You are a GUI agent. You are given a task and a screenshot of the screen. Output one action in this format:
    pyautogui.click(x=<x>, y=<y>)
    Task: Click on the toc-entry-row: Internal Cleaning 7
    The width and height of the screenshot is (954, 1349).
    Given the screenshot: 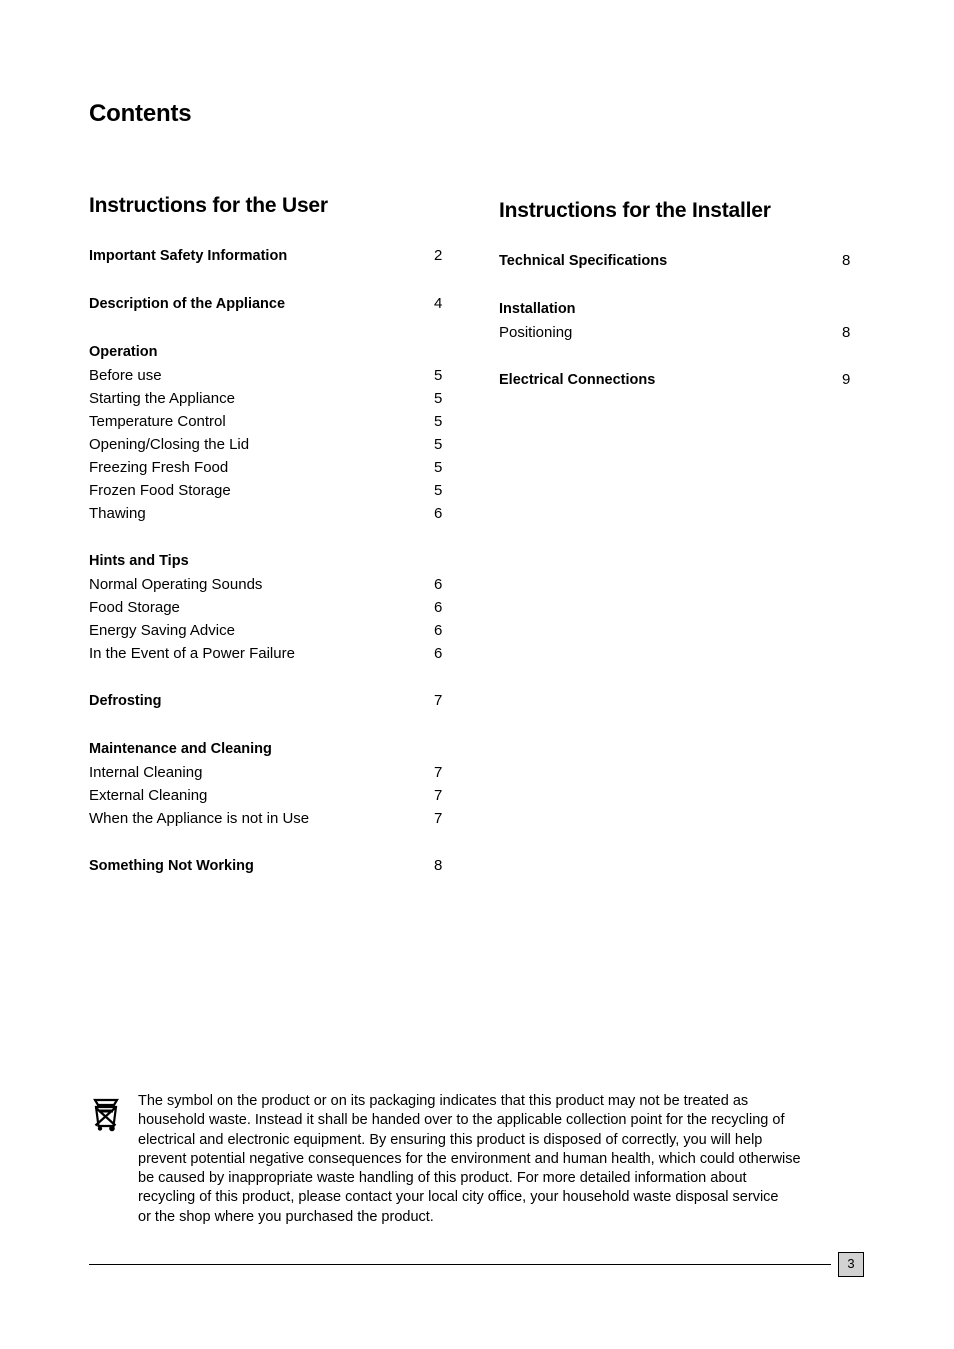 What is the action you would take?
    pyautogui.click(x=269, y=772)
    